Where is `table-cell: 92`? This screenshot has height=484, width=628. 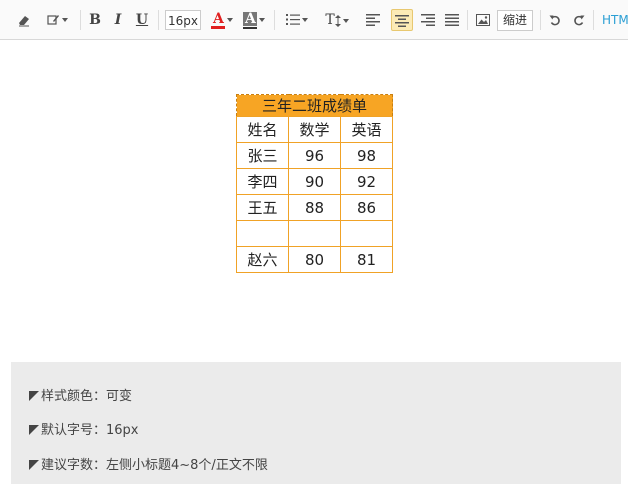 table-cell: 92 is located at coordinates (366, 181).